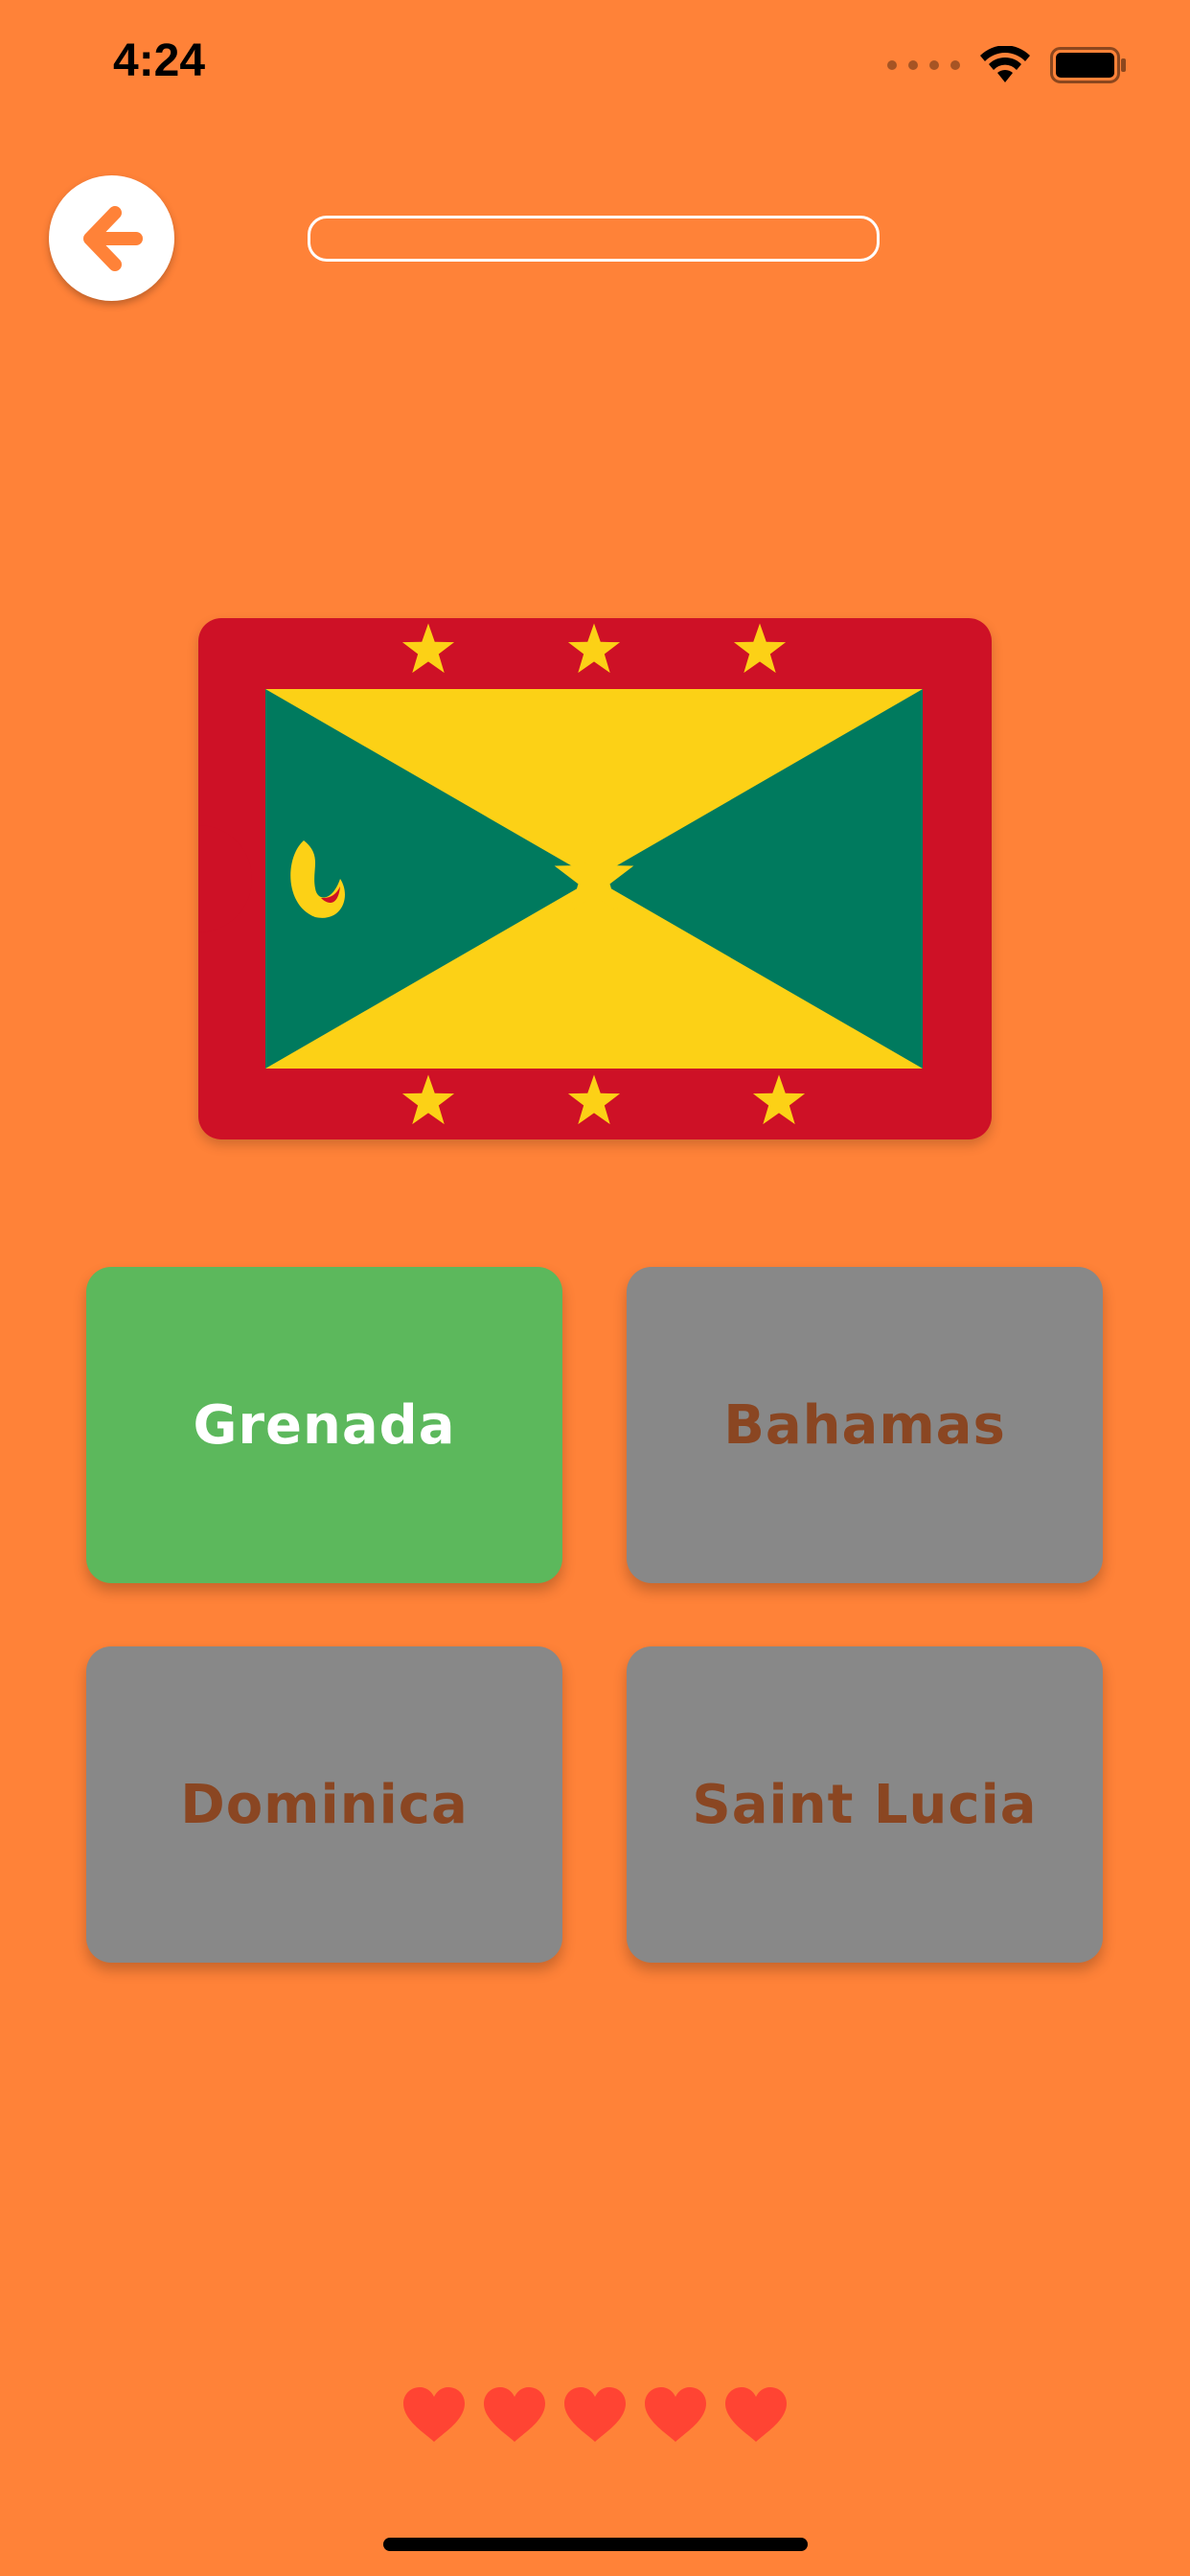  I want to click on answer-button-grenada: Grenada, so click(324, 1425).